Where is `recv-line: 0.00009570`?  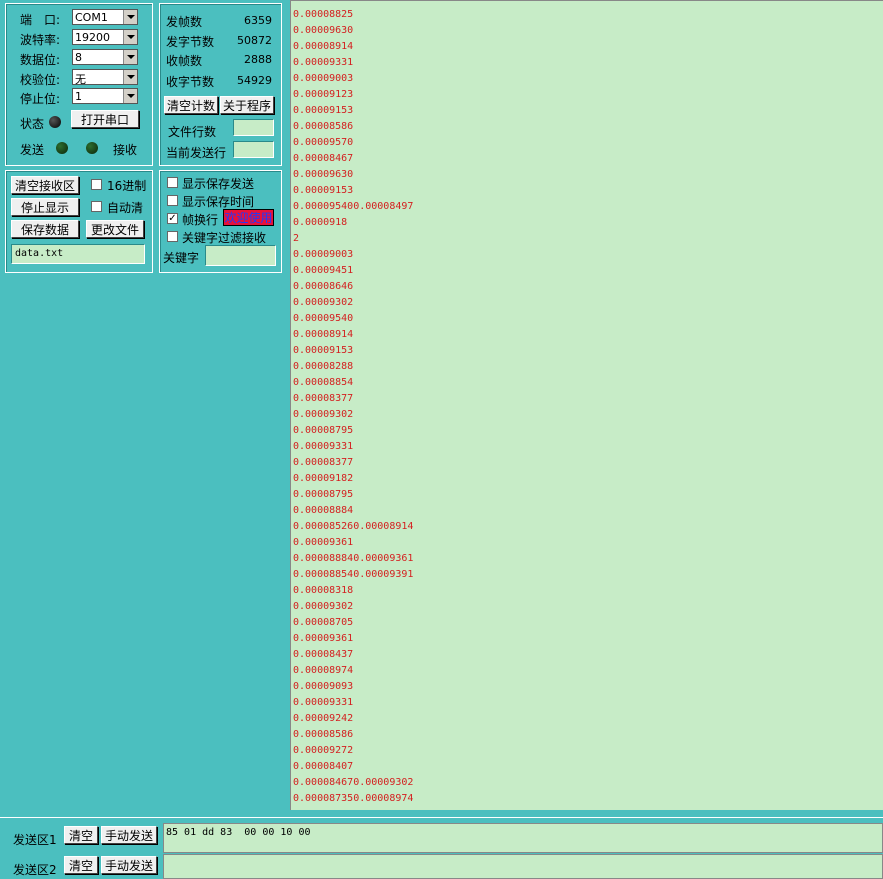 recv-line: 0.00009570 is located at coordinates (323, 142).